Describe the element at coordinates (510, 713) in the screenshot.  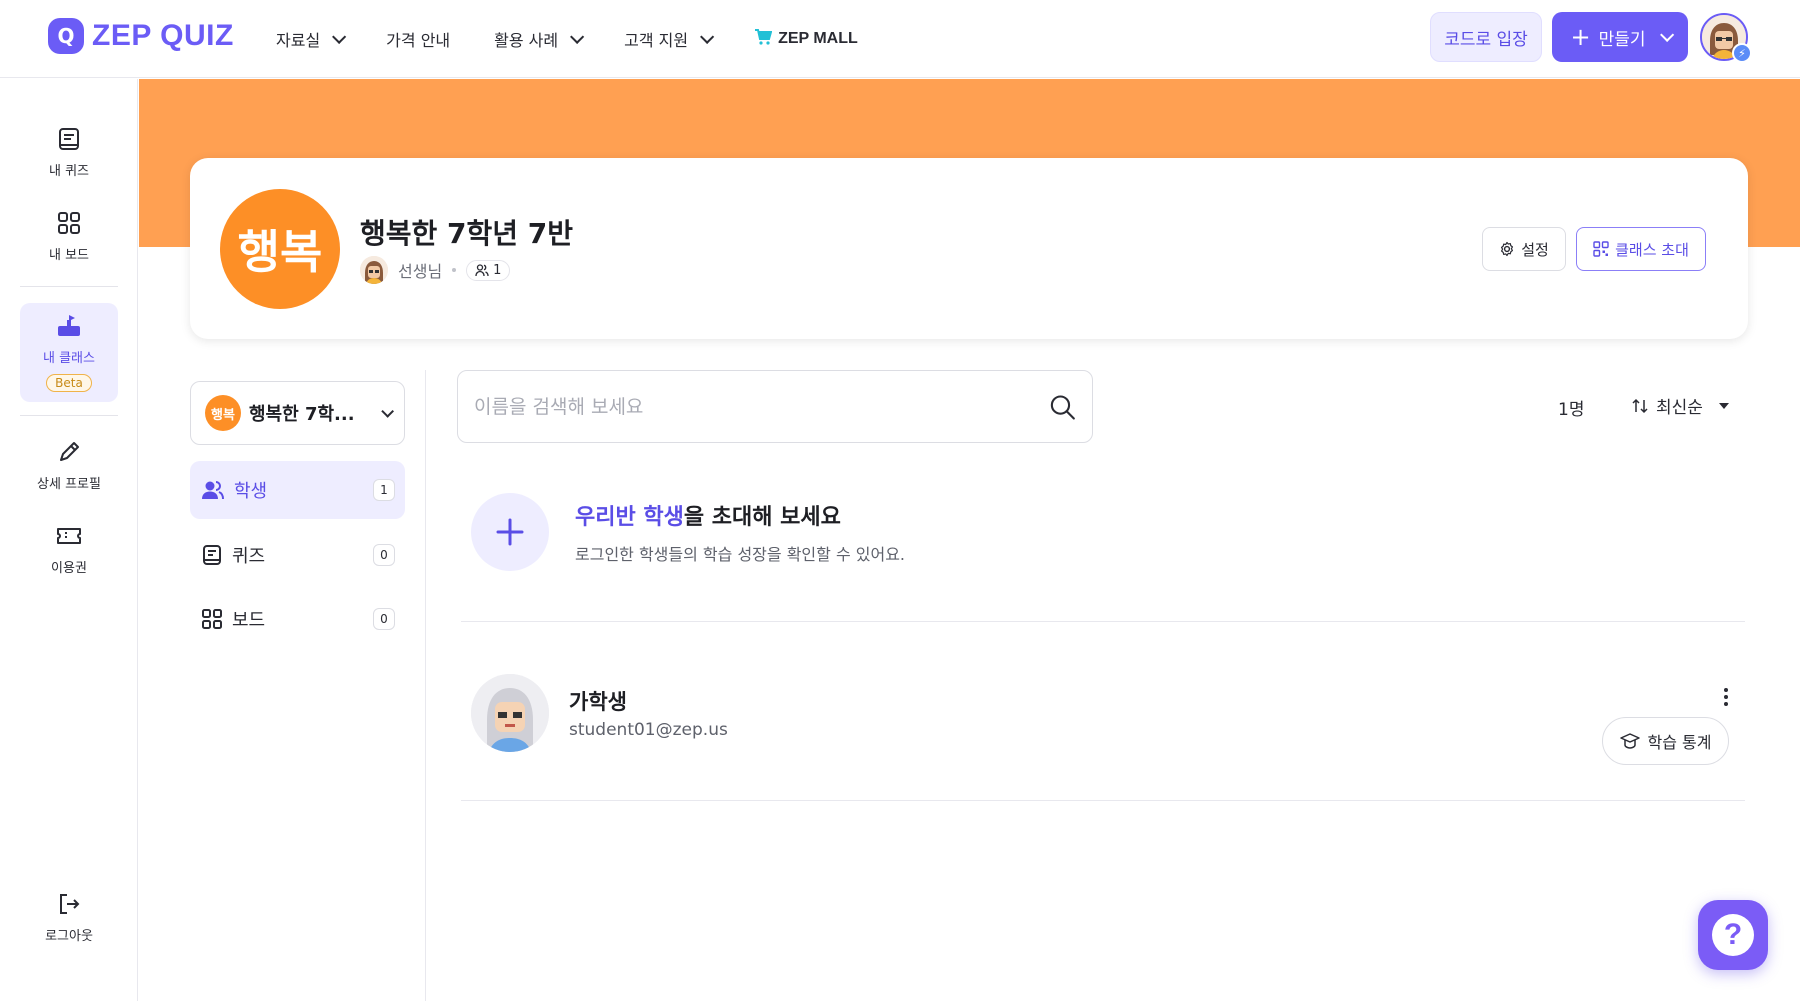
I see `student-avatar` at that location.